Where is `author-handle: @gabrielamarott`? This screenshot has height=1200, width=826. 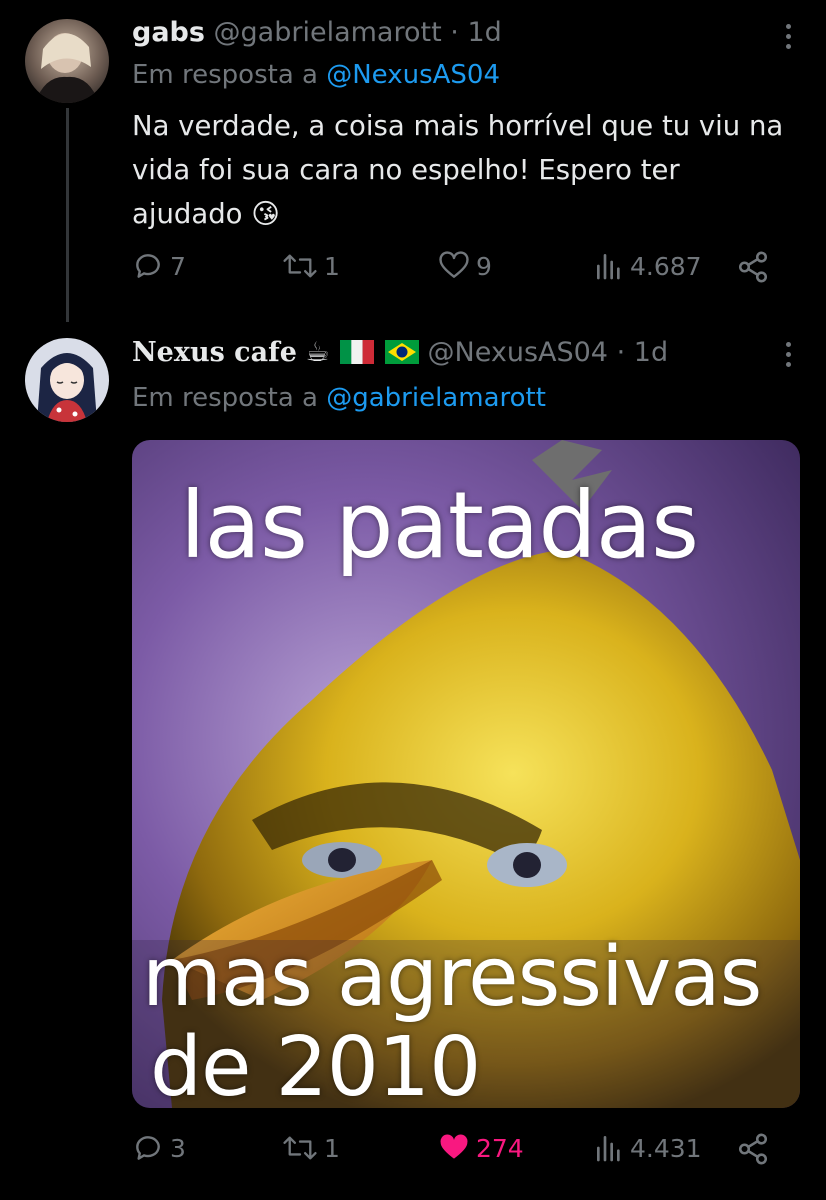 author-handle: @gabrielamarott is located at coordinates (328, 32).